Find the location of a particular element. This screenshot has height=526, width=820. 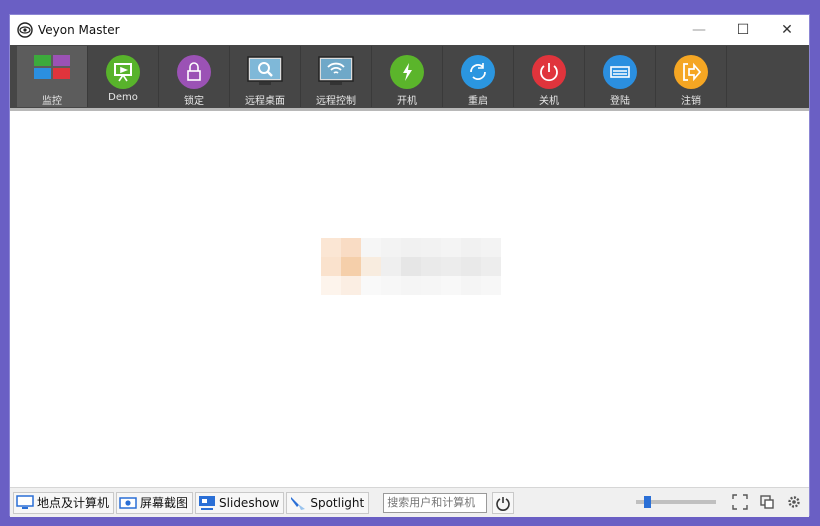

spotlight-button: Spotlight is located at coordinates (328, 502).